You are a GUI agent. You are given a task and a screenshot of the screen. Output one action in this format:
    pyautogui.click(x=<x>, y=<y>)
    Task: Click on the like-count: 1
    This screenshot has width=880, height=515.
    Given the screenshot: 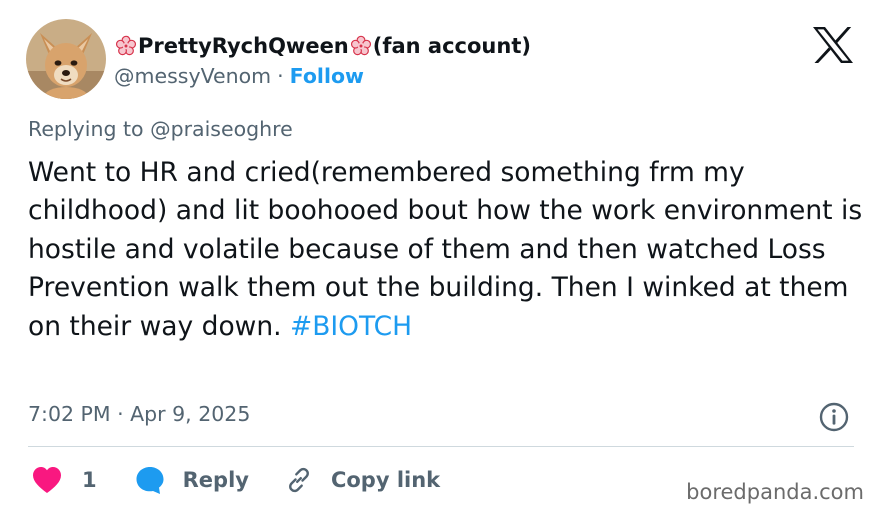 What is the action you would take?
    pyautogui.click(x=89, y=480)
    